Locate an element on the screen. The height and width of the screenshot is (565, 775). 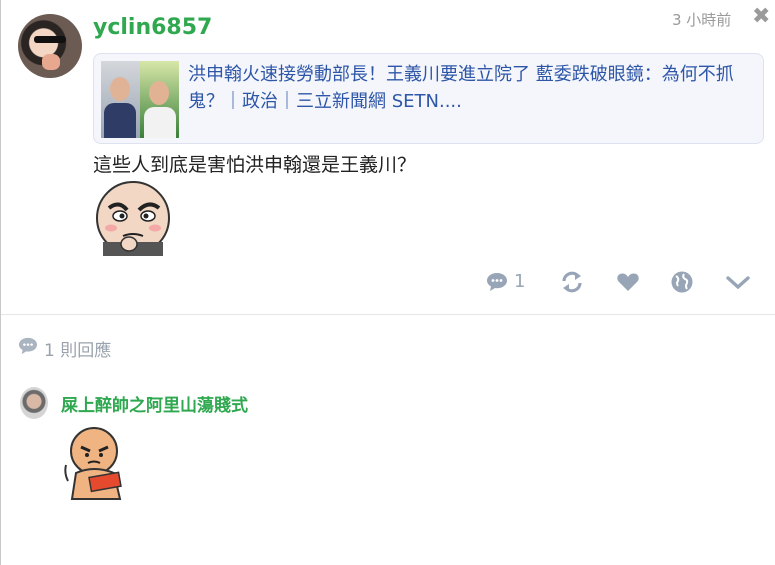
link-thumbnail is located at coordinates (140, 99).